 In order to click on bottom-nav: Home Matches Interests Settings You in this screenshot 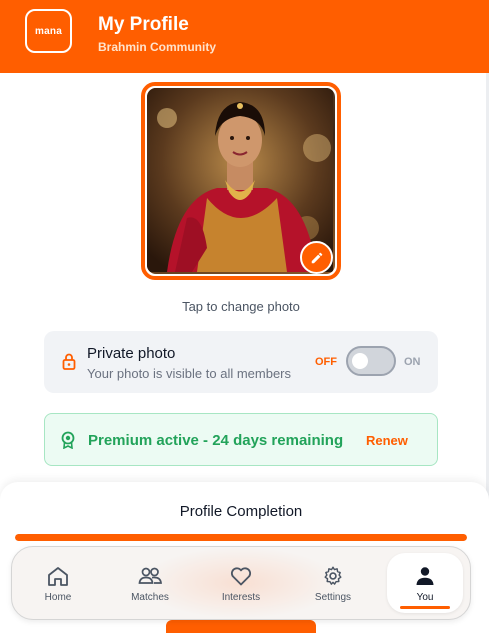, I will do `click(241, 583)`.